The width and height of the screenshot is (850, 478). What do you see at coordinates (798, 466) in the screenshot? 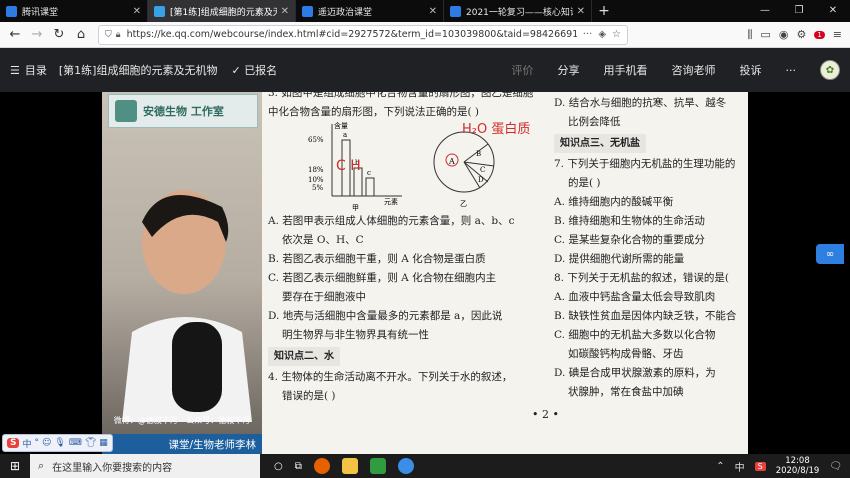
I see `system-clock: 12:08 2020/8/19` at bounding box center [798, 466].